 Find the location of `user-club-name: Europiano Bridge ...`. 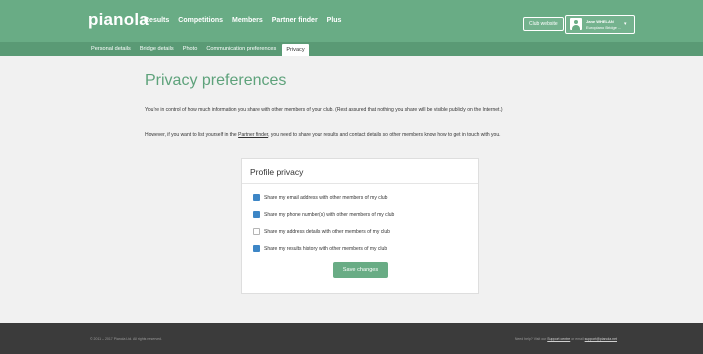

user-club-name: Europiano Bridge ... is located at coordinates (604, 27).